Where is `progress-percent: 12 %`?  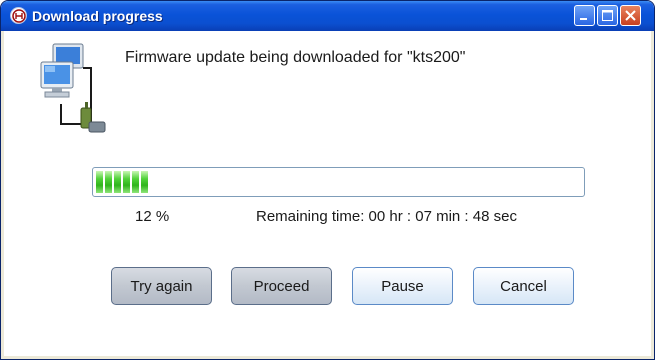 progress-percent: 12 % is located at coordinates (152, 216).